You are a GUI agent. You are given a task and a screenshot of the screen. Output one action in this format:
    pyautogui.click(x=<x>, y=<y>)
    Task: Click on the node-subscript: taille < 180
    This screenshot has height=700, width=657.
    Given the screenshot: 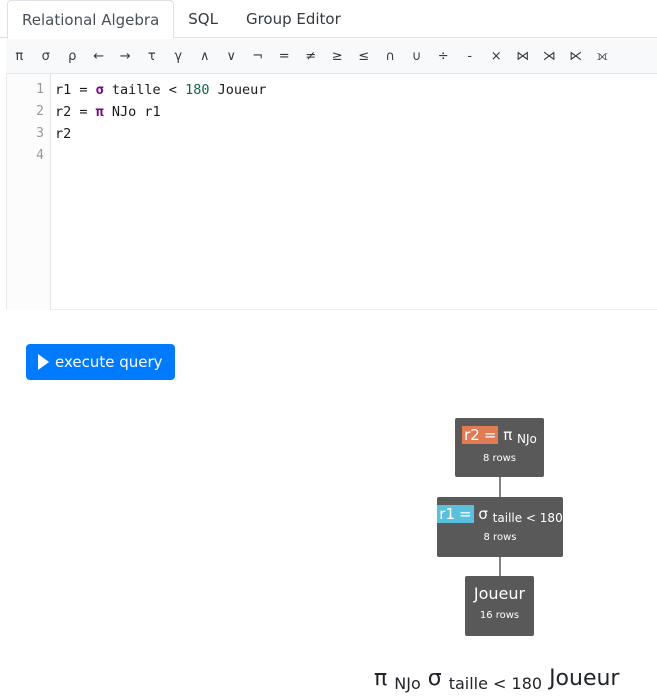 What is the action you would take?
    pyautogui.click(x=527, y=518)
    